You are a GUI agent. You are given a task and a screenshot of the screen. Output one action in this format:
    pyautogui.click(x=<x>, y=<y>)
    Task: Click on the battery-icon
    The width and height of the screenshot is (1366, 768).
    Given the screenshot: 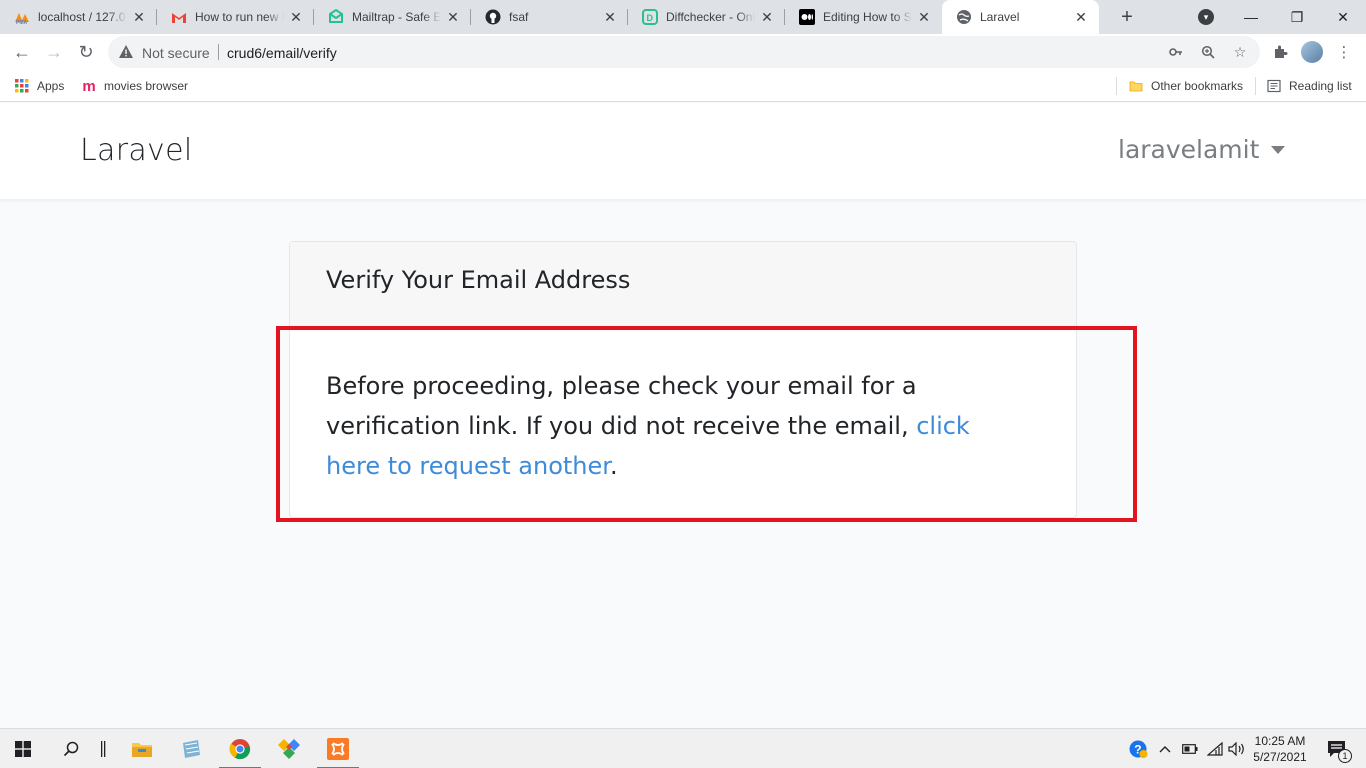 What is the action you would take?
    pyautogui.click(x=1190, y=749)
    